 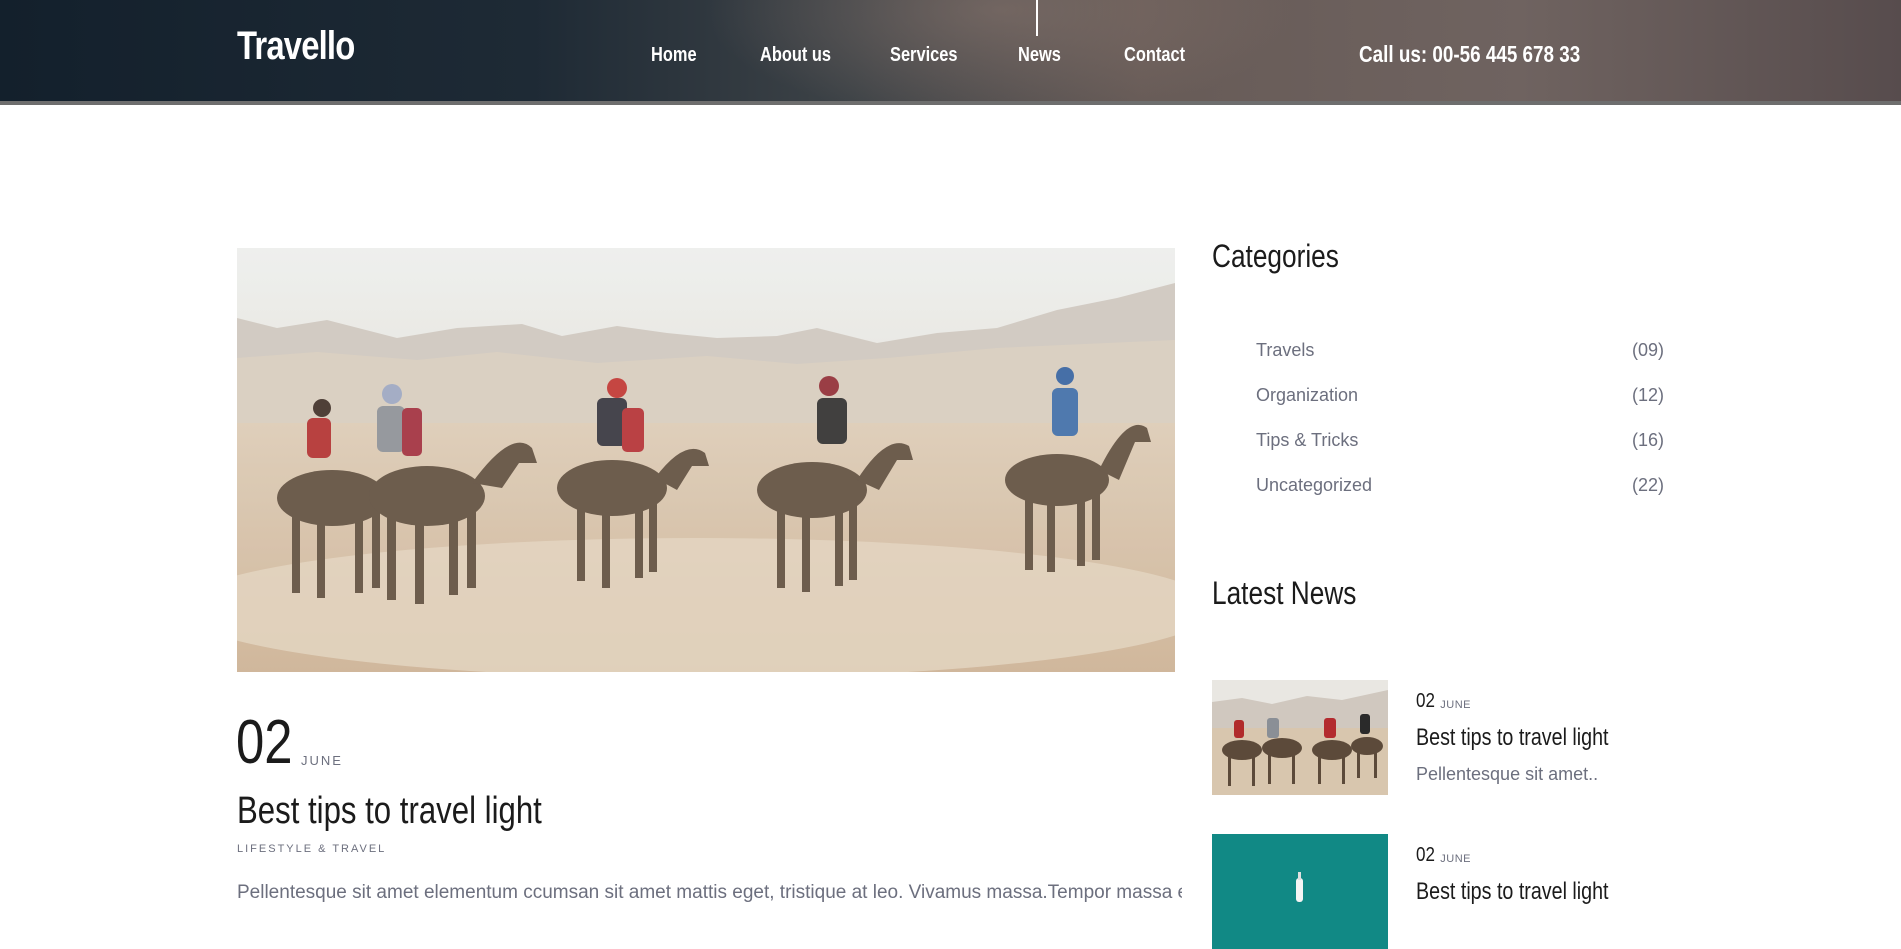 What do you see at coordinates (1285, 350) in the screenshot?
I see `category-name: Travels` at bounding box center [1285, 350].